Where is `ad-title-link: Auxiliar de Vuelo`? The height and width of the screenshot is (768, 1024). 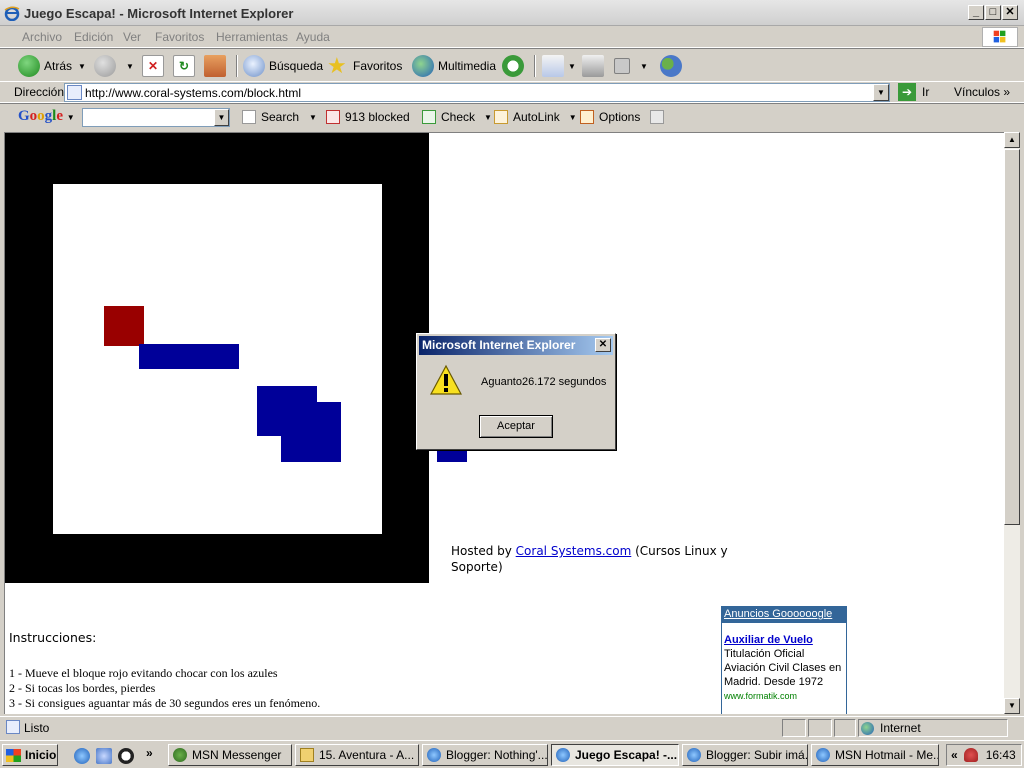 ad-title-link: Auxiliar de Vuelo is located at coordinates (784, 640).